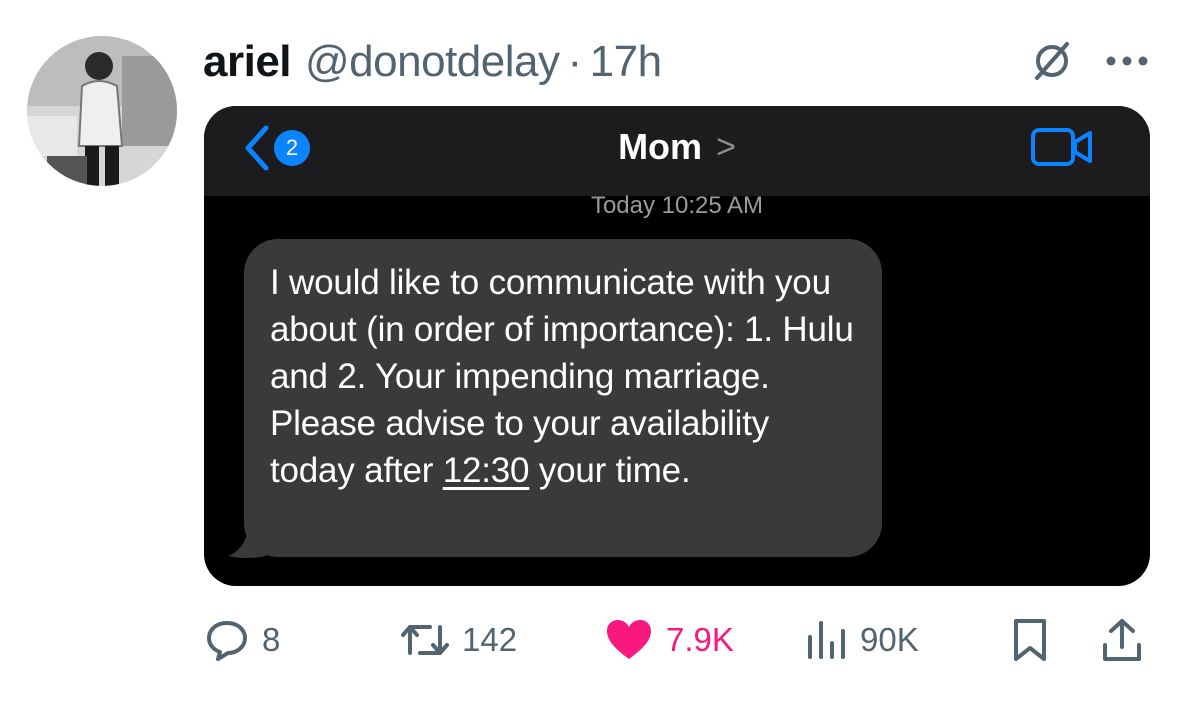 The width and height of the screenshot is (1179, 702). Describe the element at coordinates (227, 641) in the screenshot. I see `reply-icon` at that location.